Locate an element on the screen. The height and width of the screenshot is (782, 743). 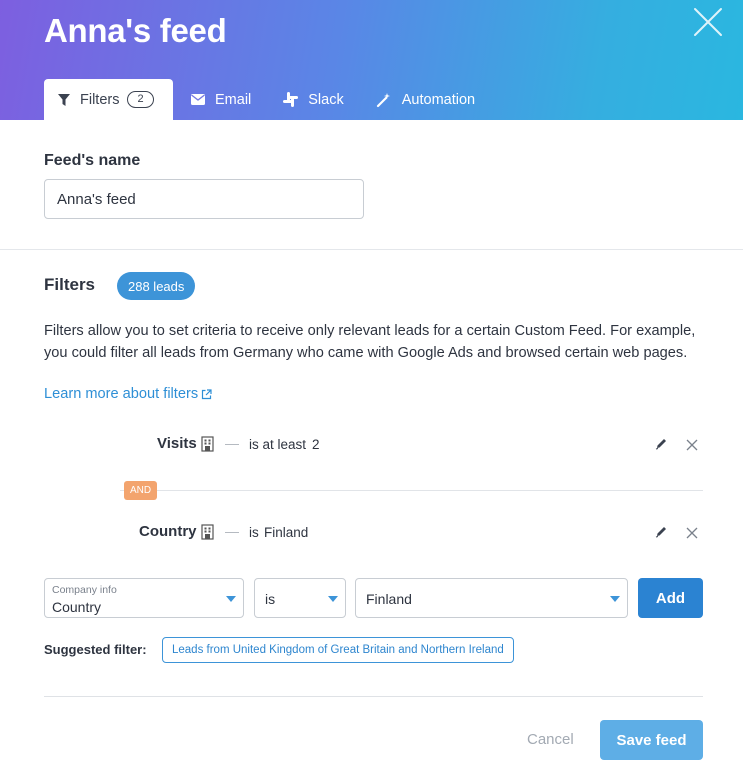
feed-tabs: Filters 2 Email Slack Automation is located at coordinates (267, 99).